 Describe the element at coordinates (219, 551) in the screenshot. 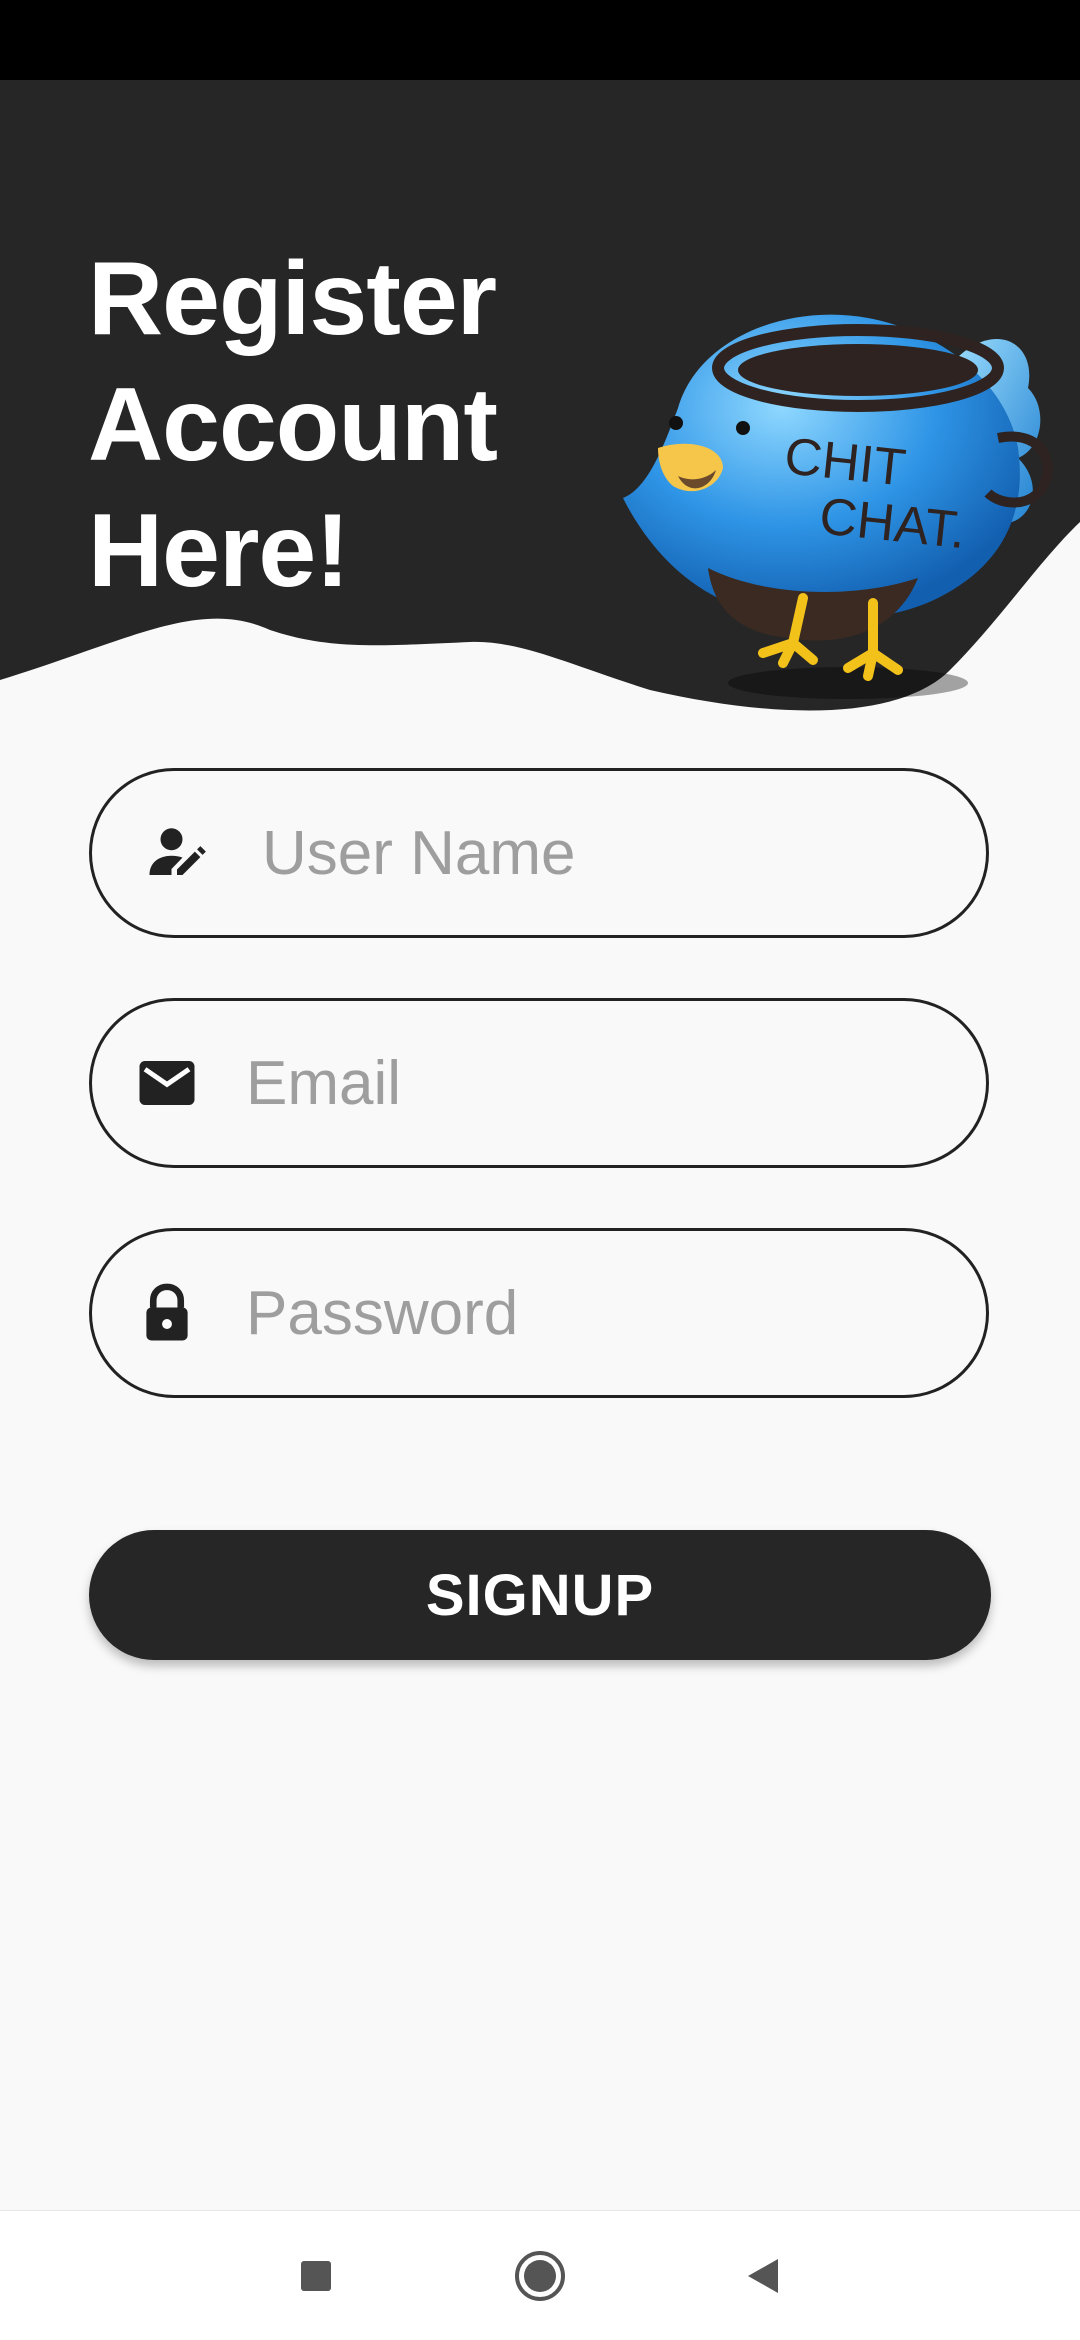

I see `page-title-line-3: Here!` at that location.